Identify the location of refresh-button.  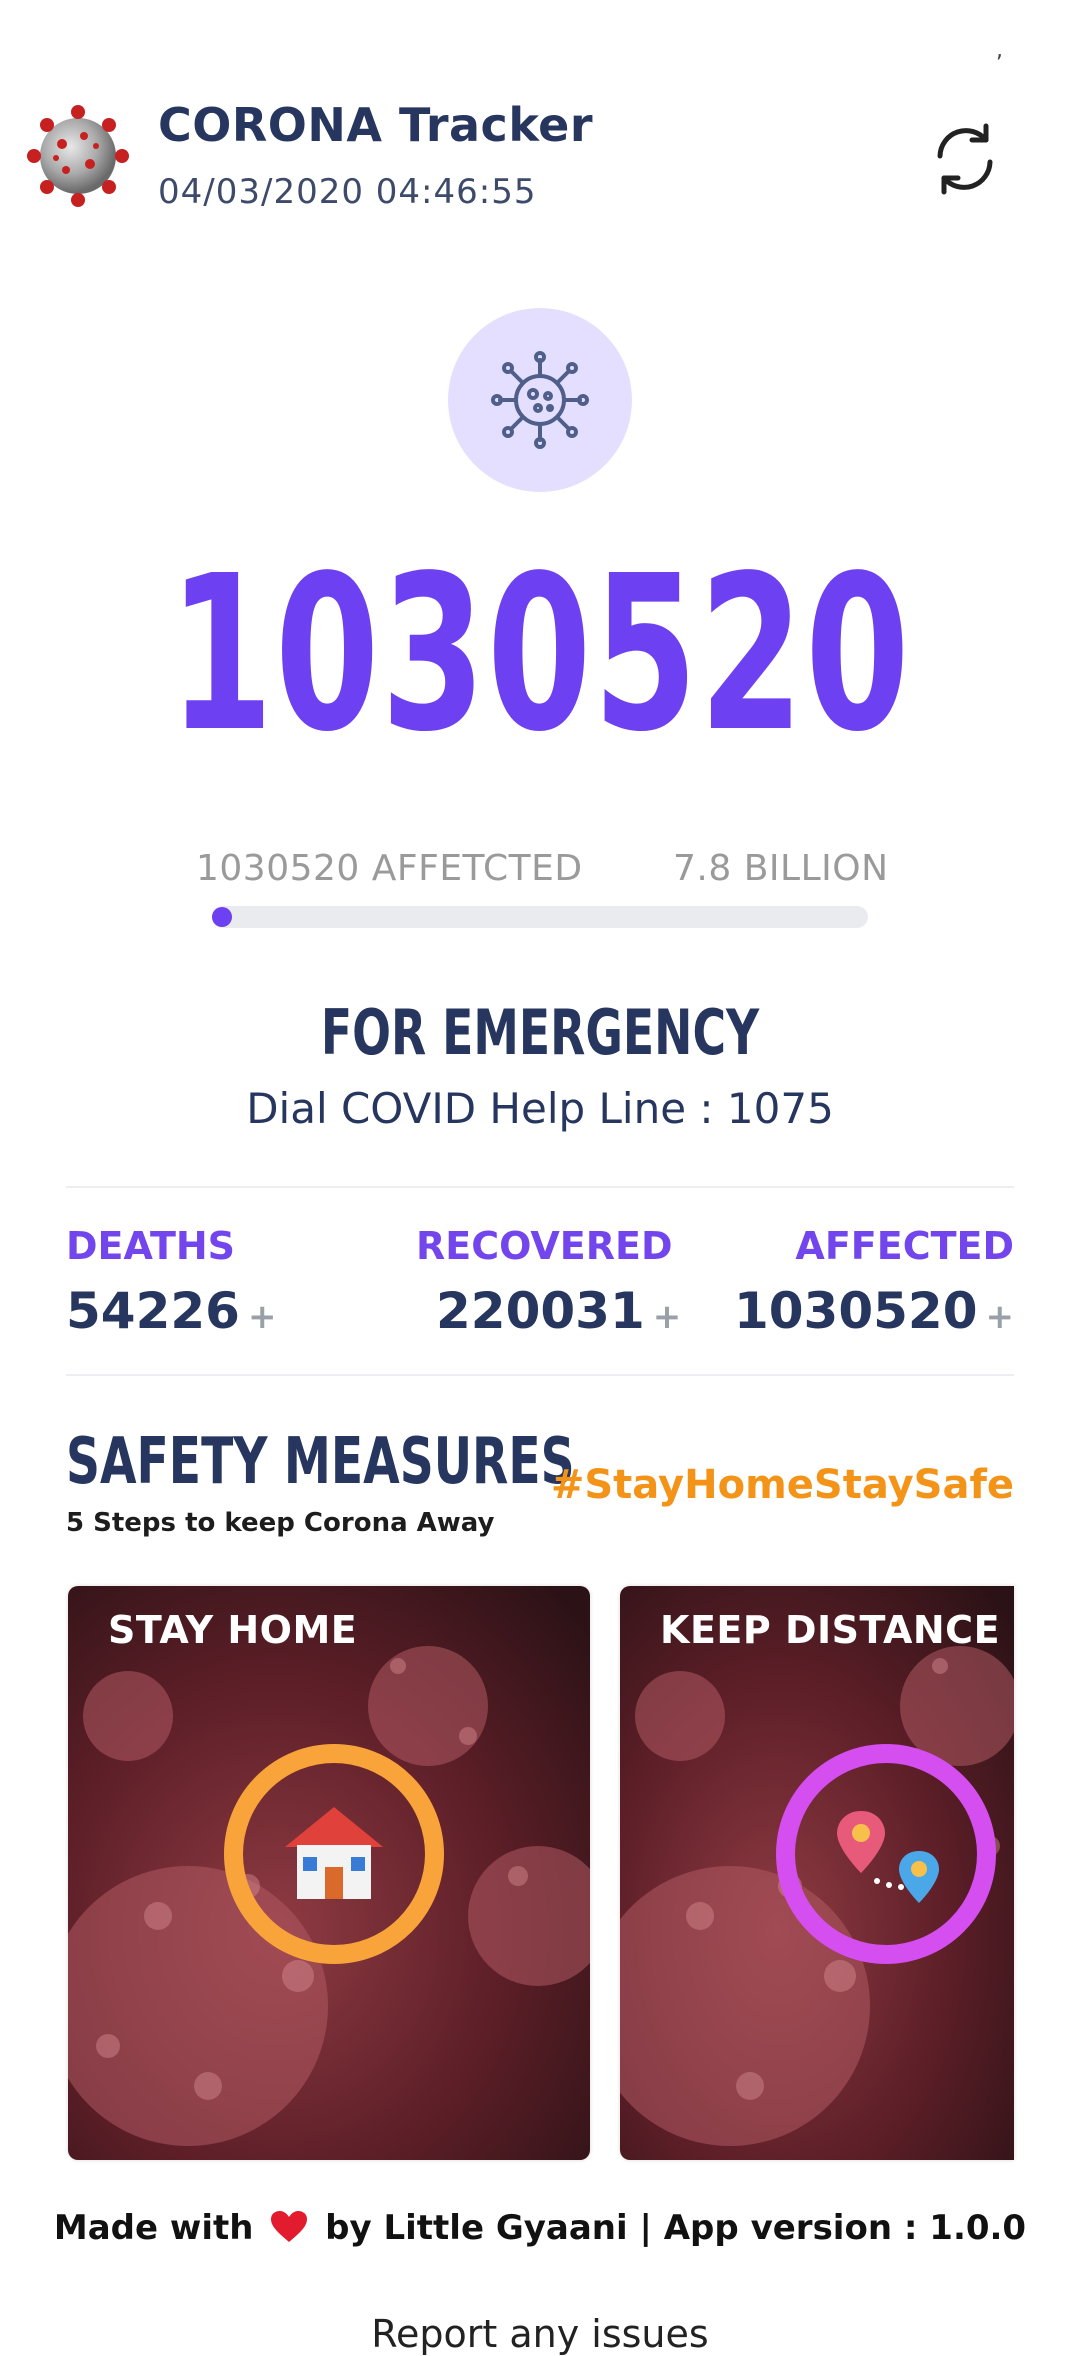
(965, 159).